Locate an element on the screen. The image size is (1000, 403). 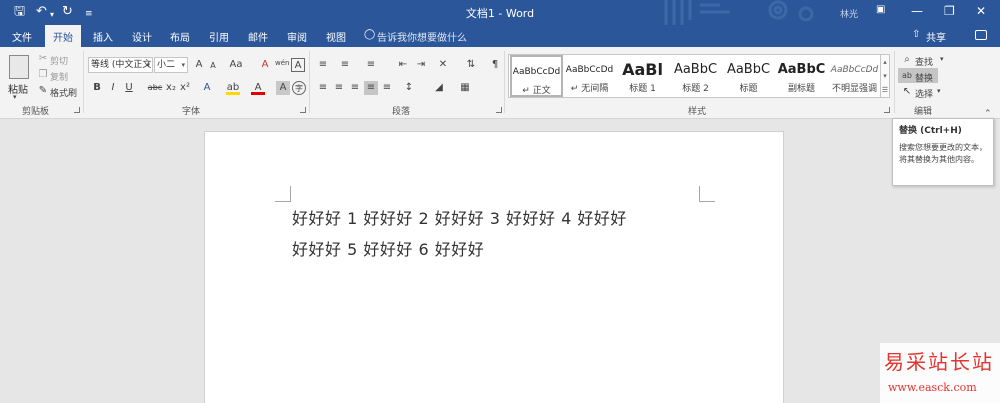
strikethrough-icon: abc is located at coordinates (155, 88).